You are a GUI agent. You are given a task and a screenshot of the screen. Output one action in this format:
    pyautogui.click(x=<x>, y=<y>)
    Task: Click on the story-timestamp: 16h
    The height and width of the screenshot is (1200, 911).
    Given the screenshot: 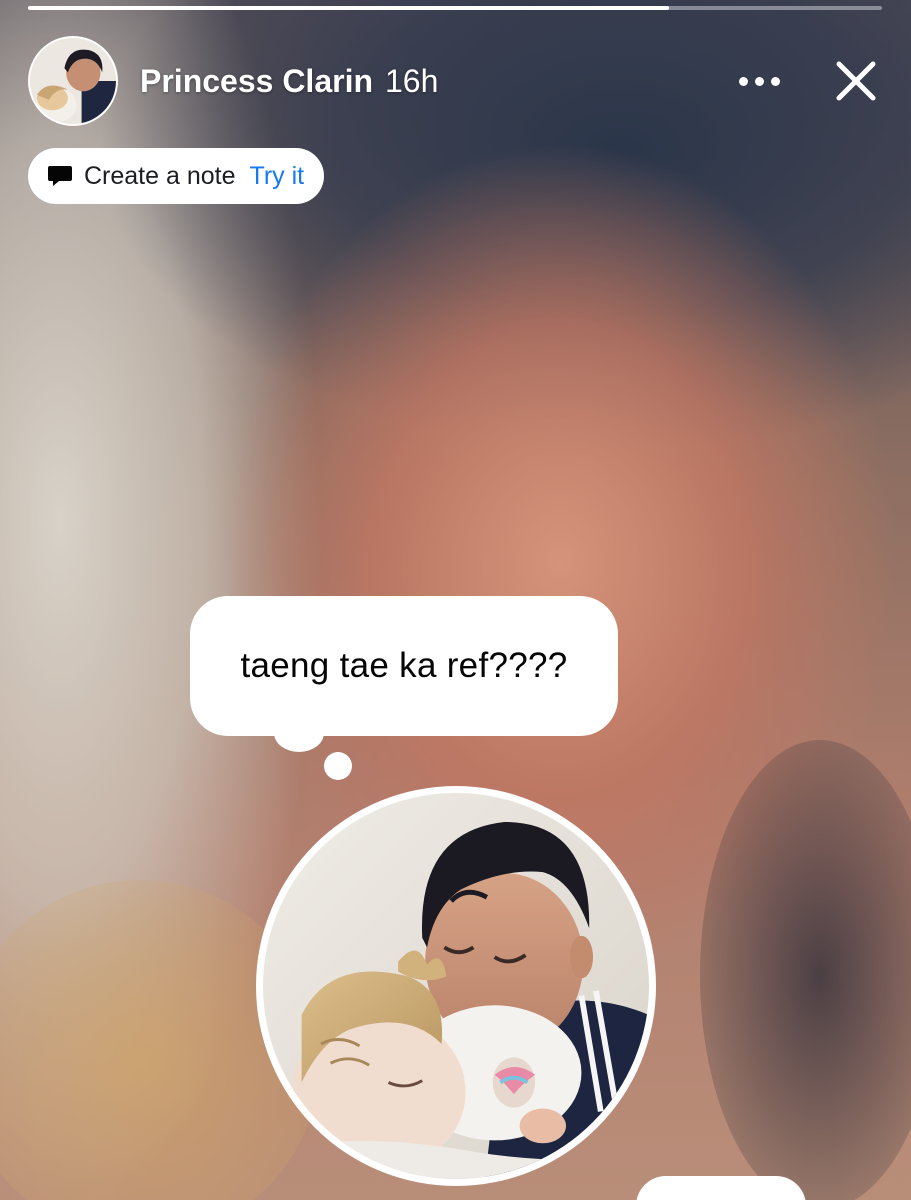 What is the action you would take?
    pyautogui.click(x=412, y=80)
    